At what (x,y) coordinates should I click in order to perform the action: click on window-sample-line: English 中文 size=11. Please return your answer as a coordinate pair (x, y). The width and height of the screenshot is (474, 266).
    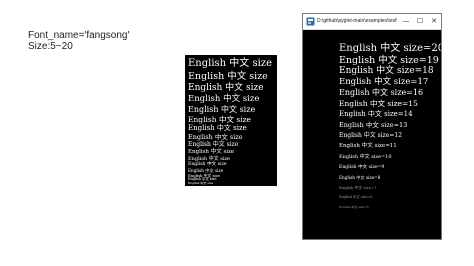
    Looking at the image, I should click on (368, 146).